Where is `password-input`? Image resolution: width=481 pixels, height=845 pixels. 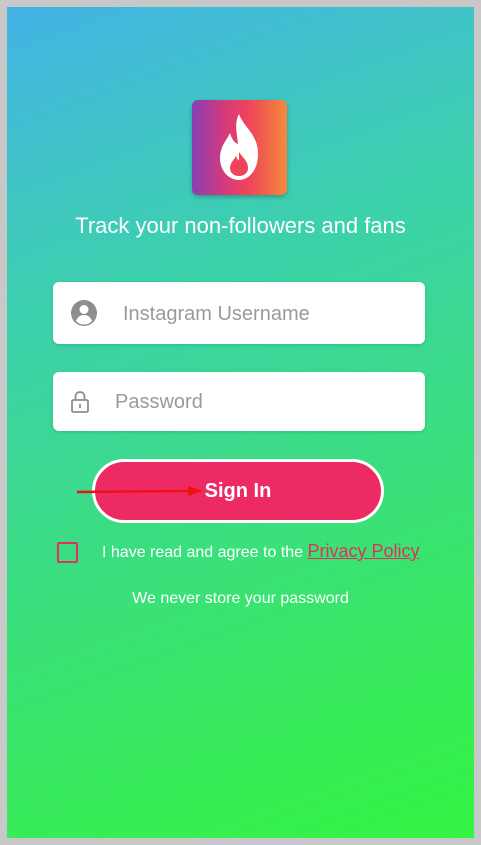 password-input is located at coordinates (265, 402).